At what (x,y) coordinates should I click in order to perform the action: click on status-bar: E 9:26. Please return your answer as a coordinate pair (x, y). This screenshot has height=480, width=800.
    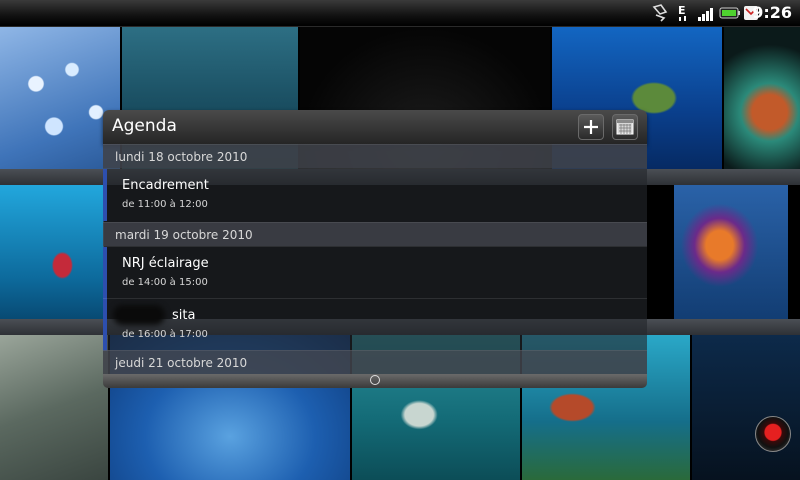
    Looking at the image, I should click on (400, 13).